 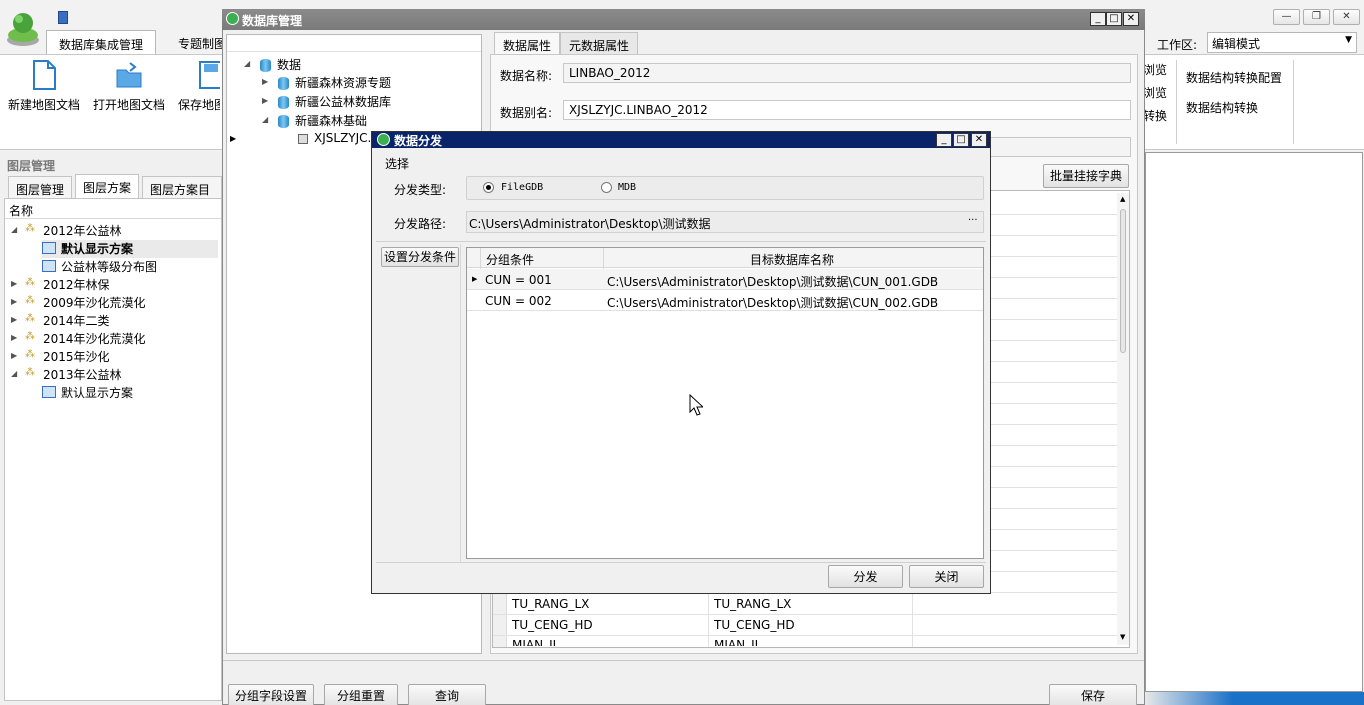 What do you see at coordinates (1155, 69) in the screenshot?
I see `browse-small-1: 浏览` at bounding box center [1155, 69].